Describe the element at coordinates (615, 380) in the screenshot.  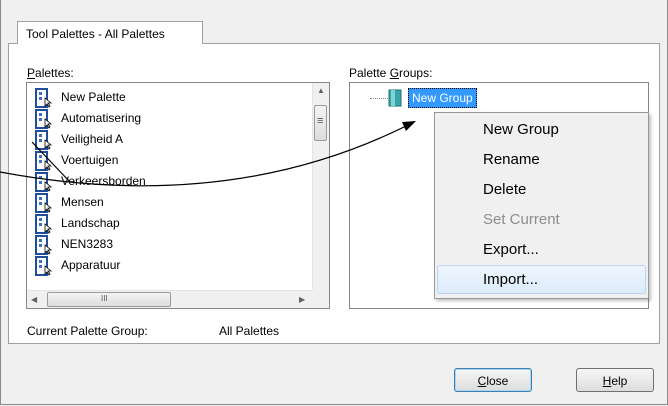
I see `help-button: Help` at that location.